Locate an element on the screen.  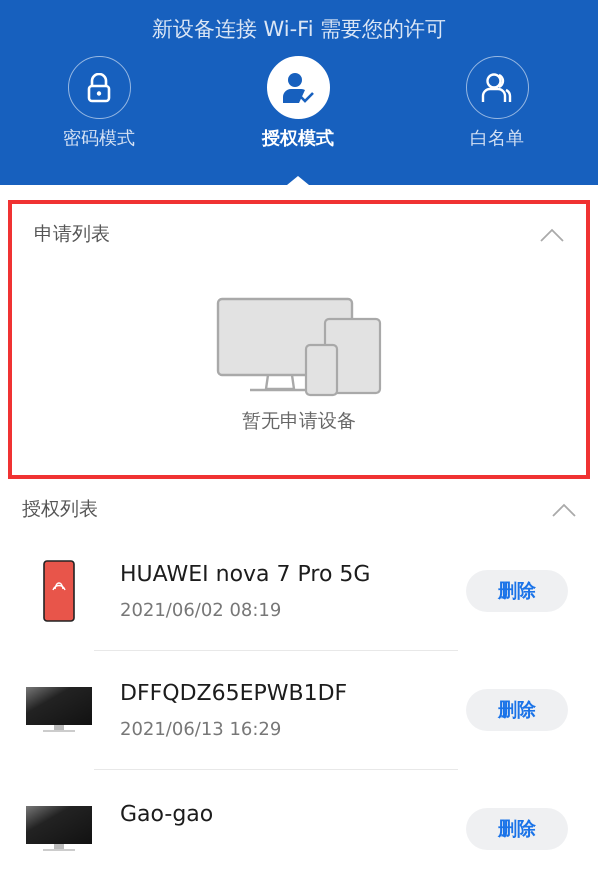
device-time: 2021/06/13 16:29 is located at coordinates (201, 730).